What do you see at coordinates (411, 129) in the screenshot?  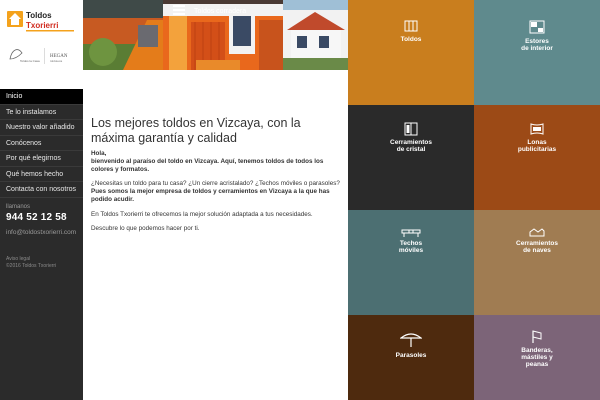 I see `glass-enclosure-icon` at bounding box center [411, 129].